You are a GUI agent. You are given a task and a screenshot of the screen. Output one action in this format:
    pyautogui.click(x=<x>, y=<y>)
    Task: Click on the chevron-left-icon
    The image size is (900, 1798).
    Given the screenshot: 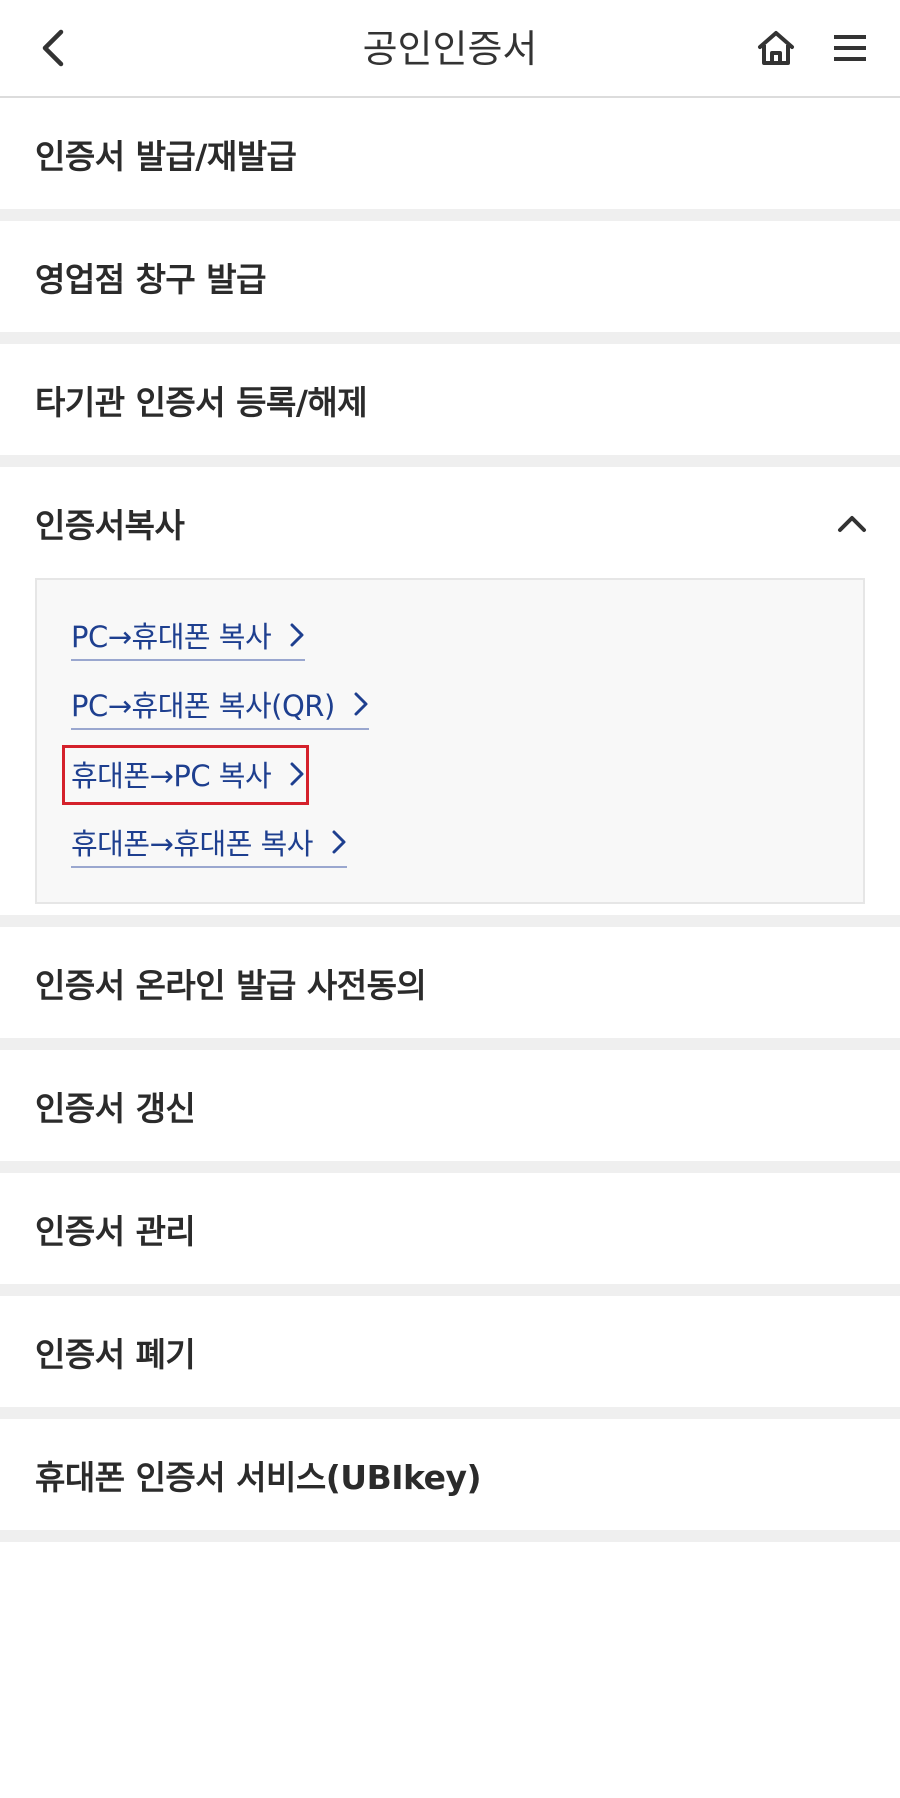 What is the action you would take?
    pyautogui.click(x=53, y=48)
    